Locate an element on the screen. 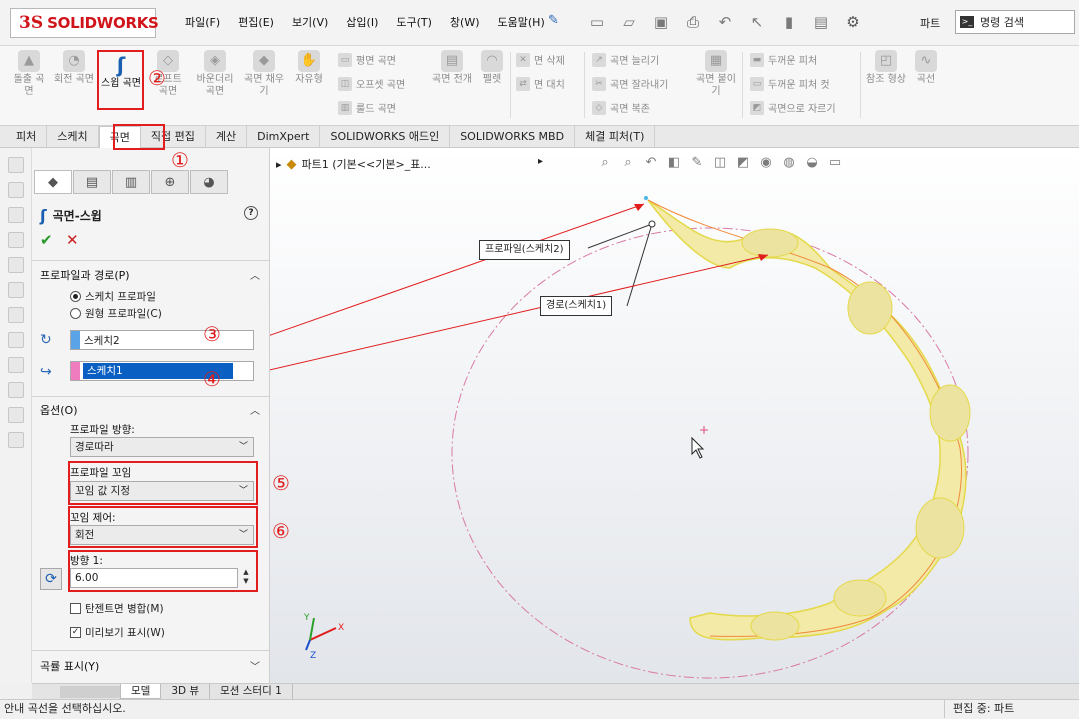 This screenshot has width=1079, height=719. reference-geometry-icon: ◰ is located at coordinates (886, 61).